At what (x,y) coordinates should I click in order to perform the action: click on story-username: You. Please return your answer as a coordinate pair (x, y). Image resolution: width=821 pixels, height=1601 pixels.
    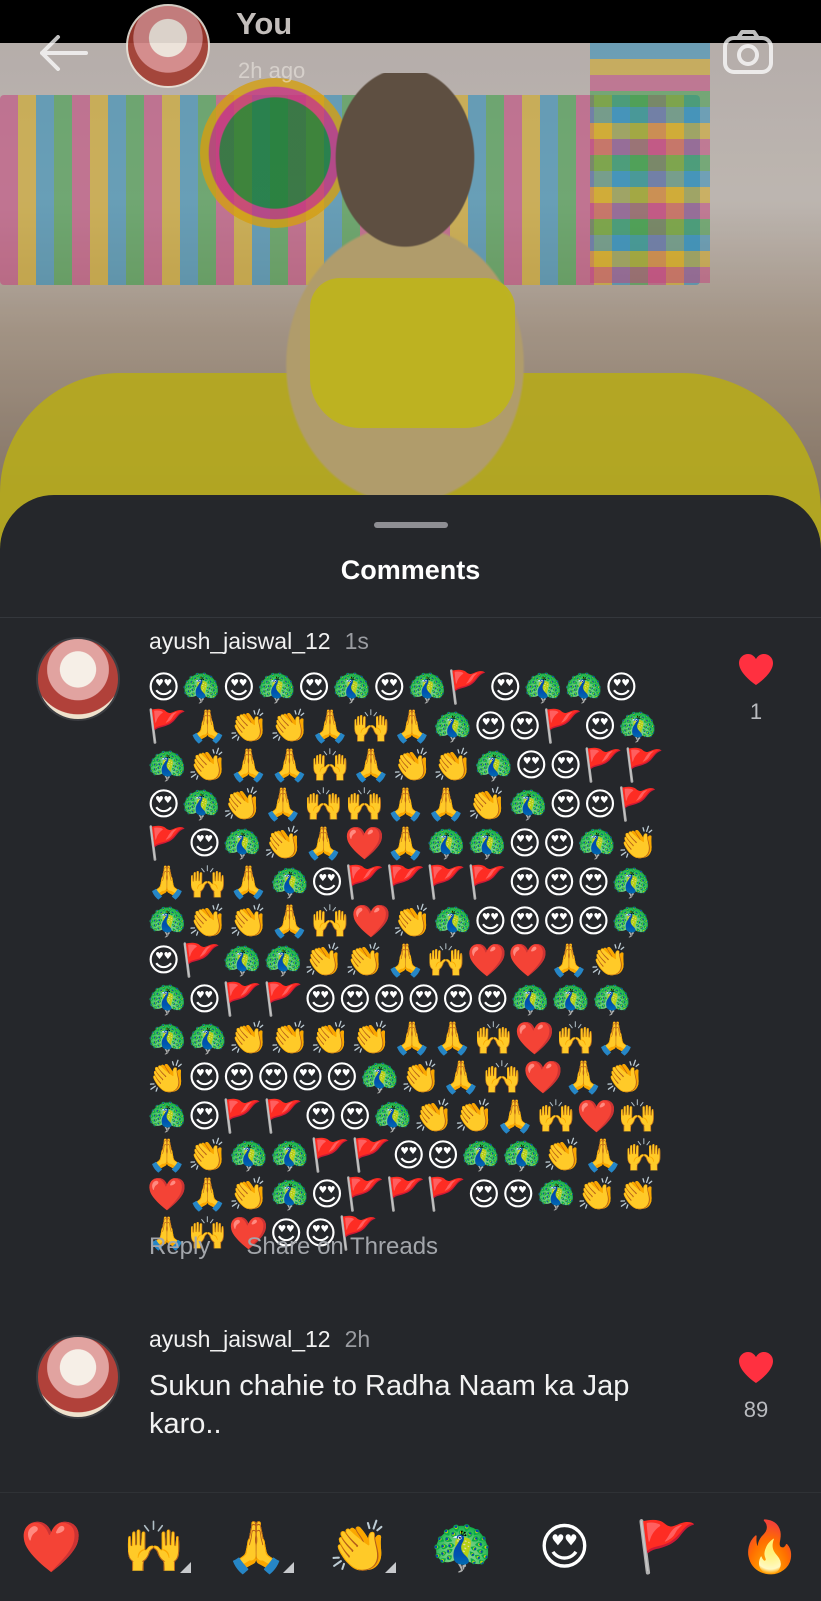
    Looking at the image, I should click on (264, 24).